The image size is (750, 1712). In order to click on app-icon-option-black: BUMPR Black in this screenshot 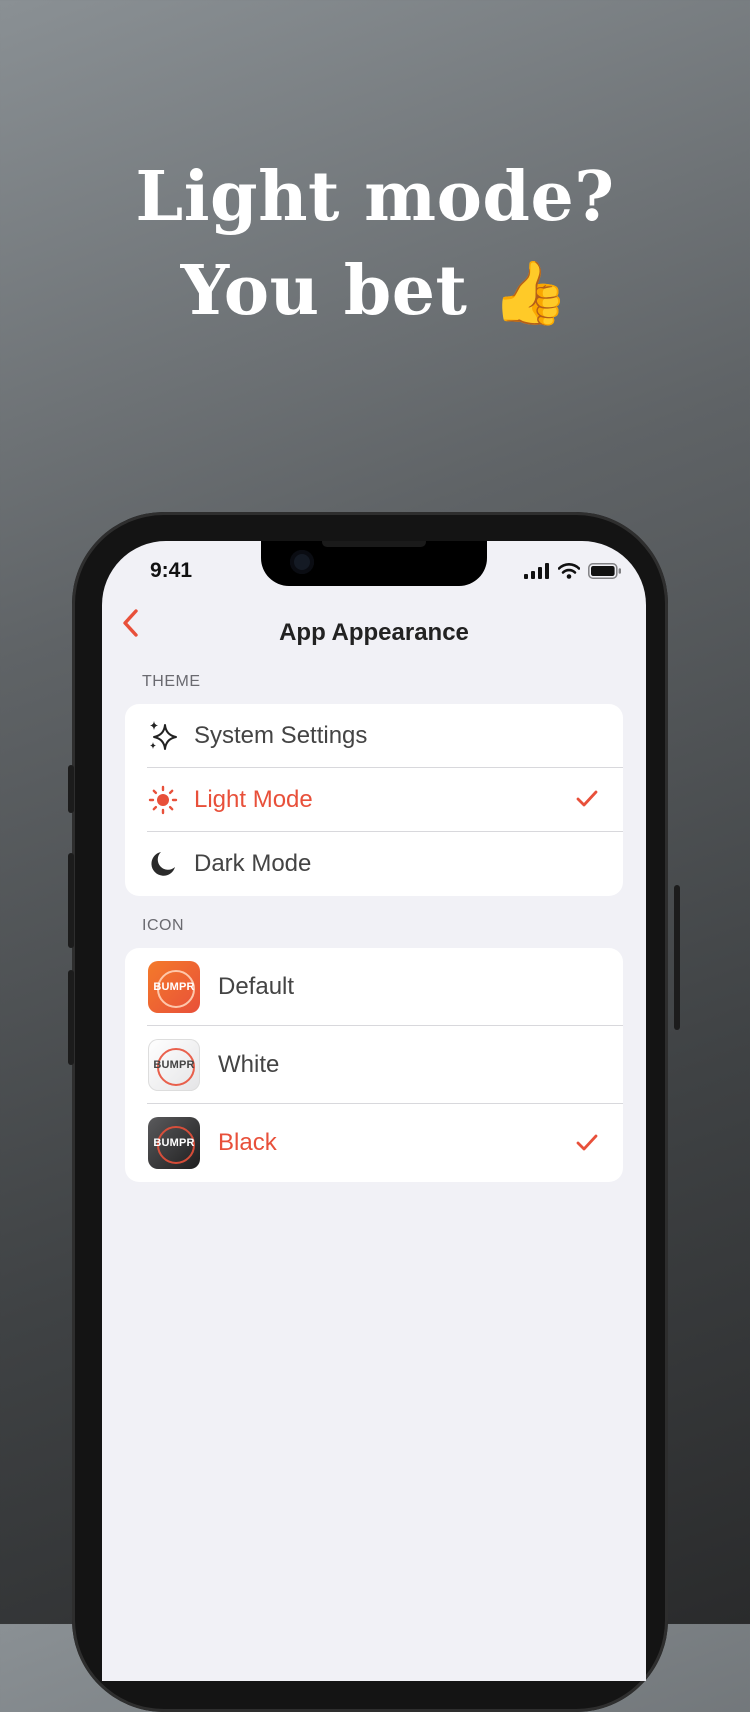, I will do `click(374, 1143)`.